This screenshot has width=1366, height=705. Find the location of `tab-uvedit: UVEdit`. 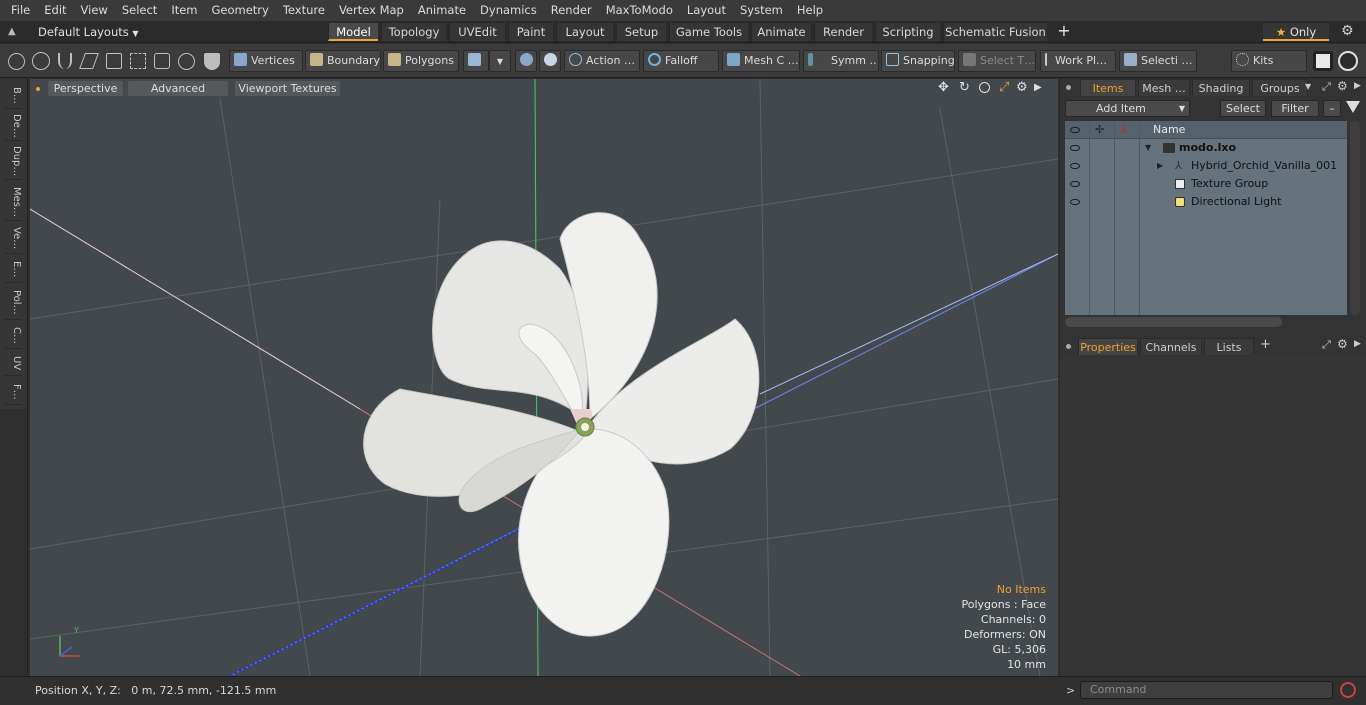

tab-uvedit: UVEdit is located at coordinates (477, 32).